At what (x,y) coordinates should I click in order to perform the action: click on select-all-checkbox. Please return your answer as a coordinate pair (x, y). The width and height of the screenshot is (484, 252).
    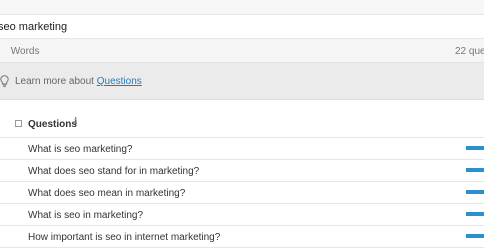
    Looking at the image, I should click on (18, 123).